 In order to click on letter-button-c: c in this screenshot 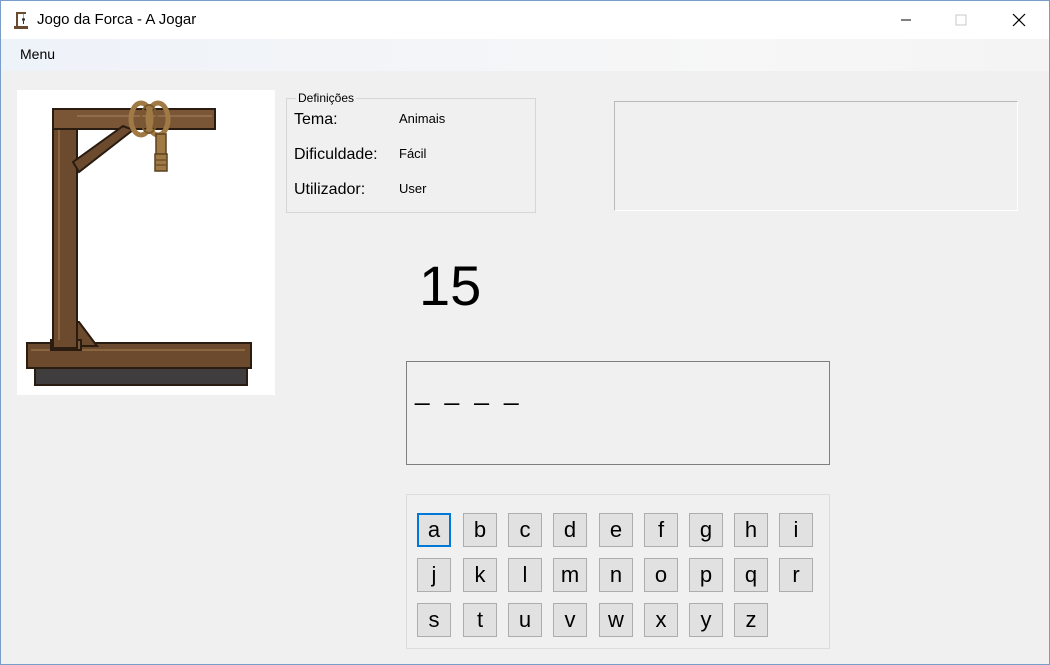, I will do `click(525, 530)`.